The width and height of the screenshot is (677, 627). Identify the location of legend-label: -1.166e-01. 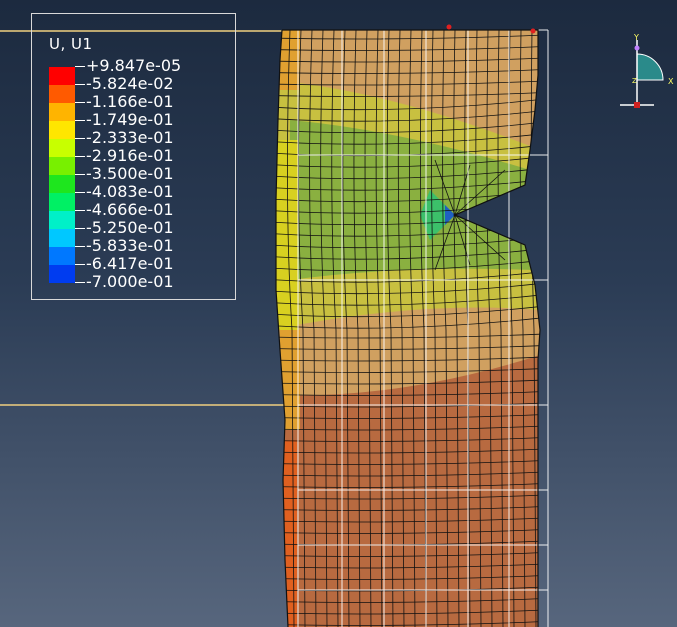
(130, 101).